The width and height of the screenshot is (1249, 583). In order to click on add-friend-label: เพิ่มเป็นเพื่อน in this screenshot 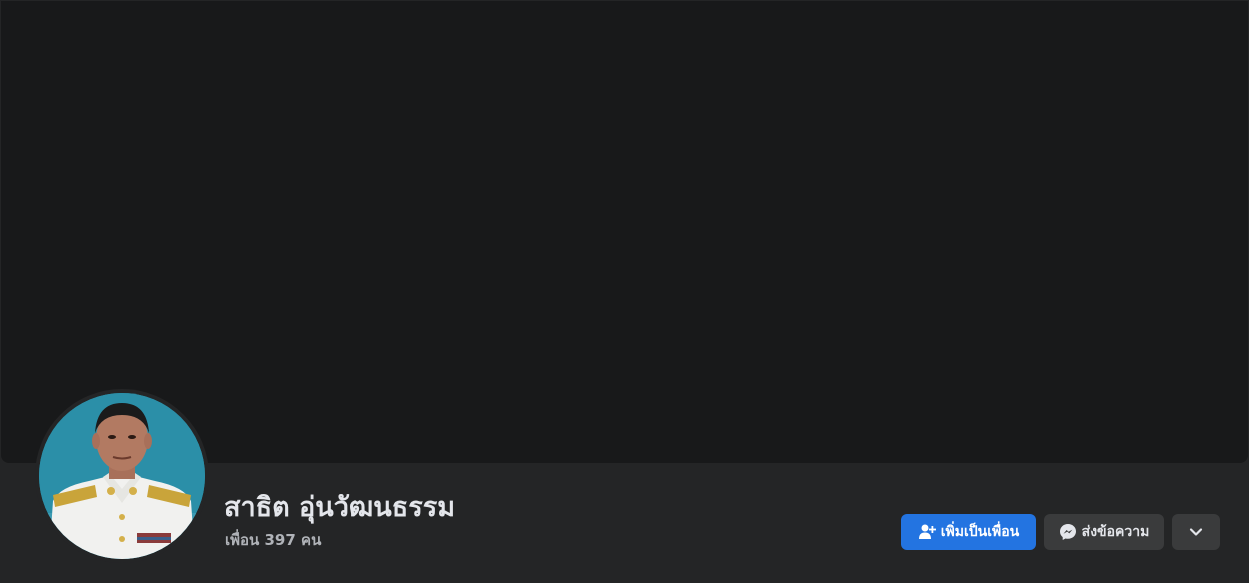, I will do `click(980, 532)`.